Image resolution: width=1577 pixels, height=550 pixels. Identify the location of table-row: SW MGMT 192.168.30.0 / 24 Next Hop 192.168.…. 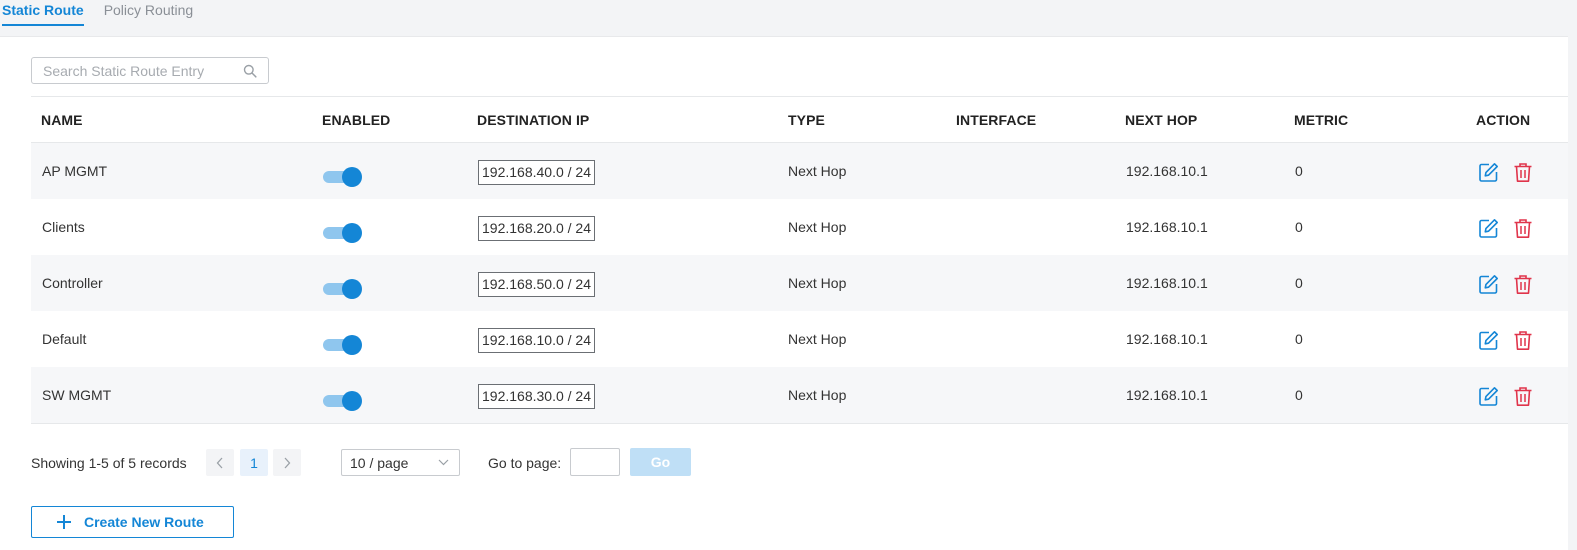
(799, 395).